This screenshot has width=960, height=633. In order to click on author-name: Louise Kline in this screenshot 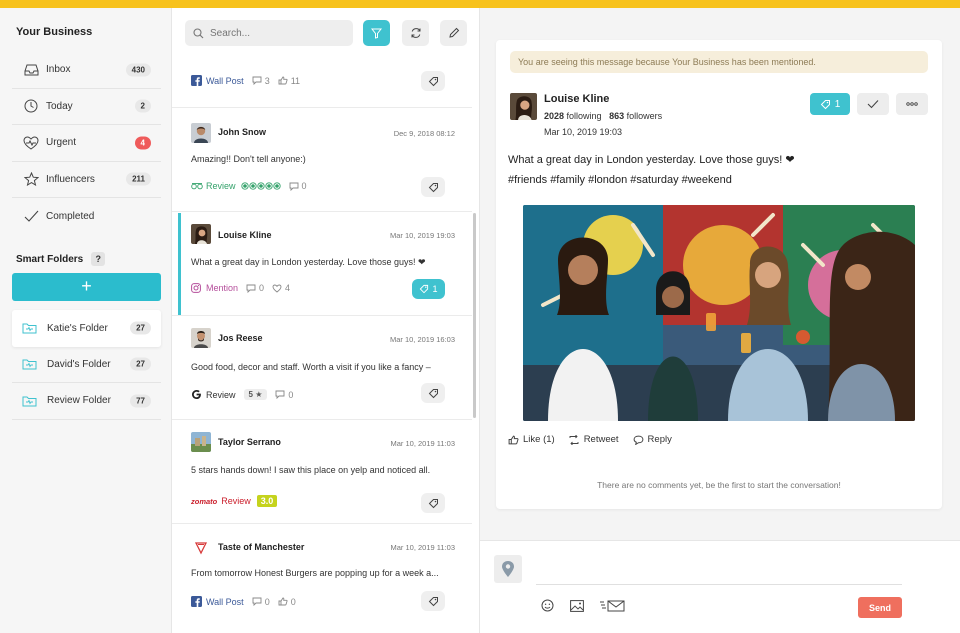, I will do `click(245, 235)`.